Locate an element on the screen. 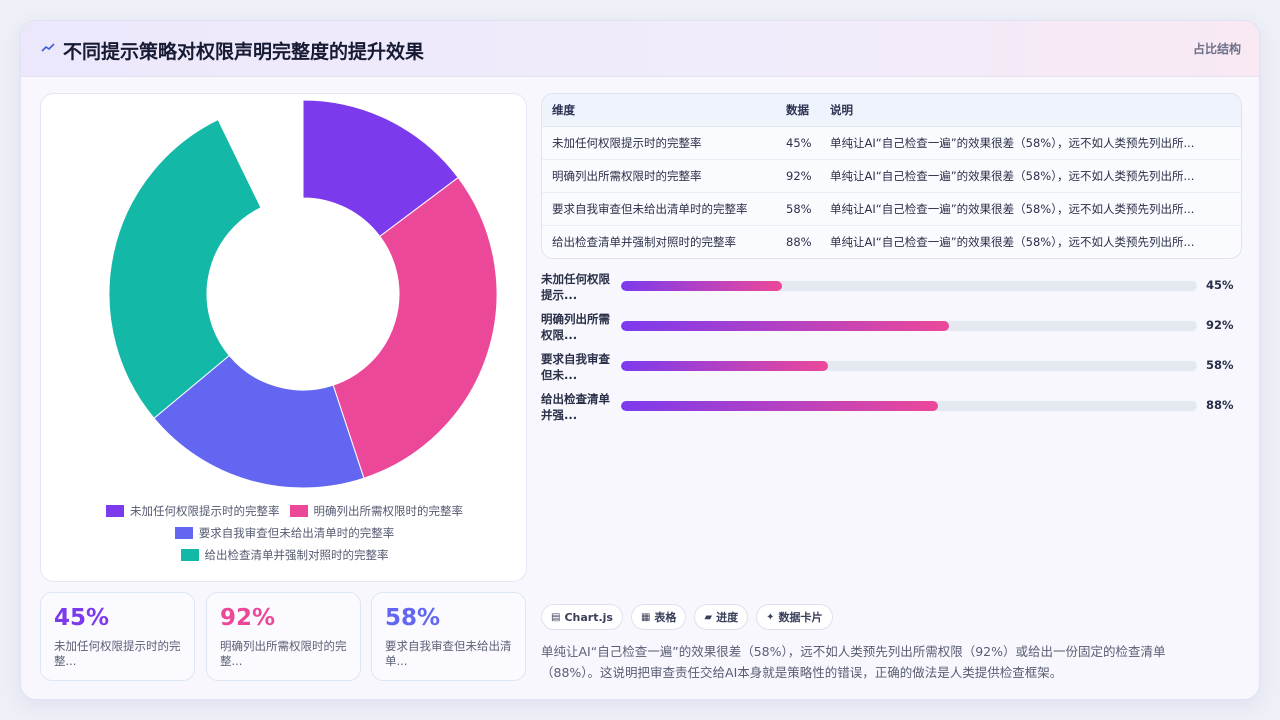 The width and height of the screenshot is (1280, 720). table-icon: ▦ is located at coordinates (645, 617).